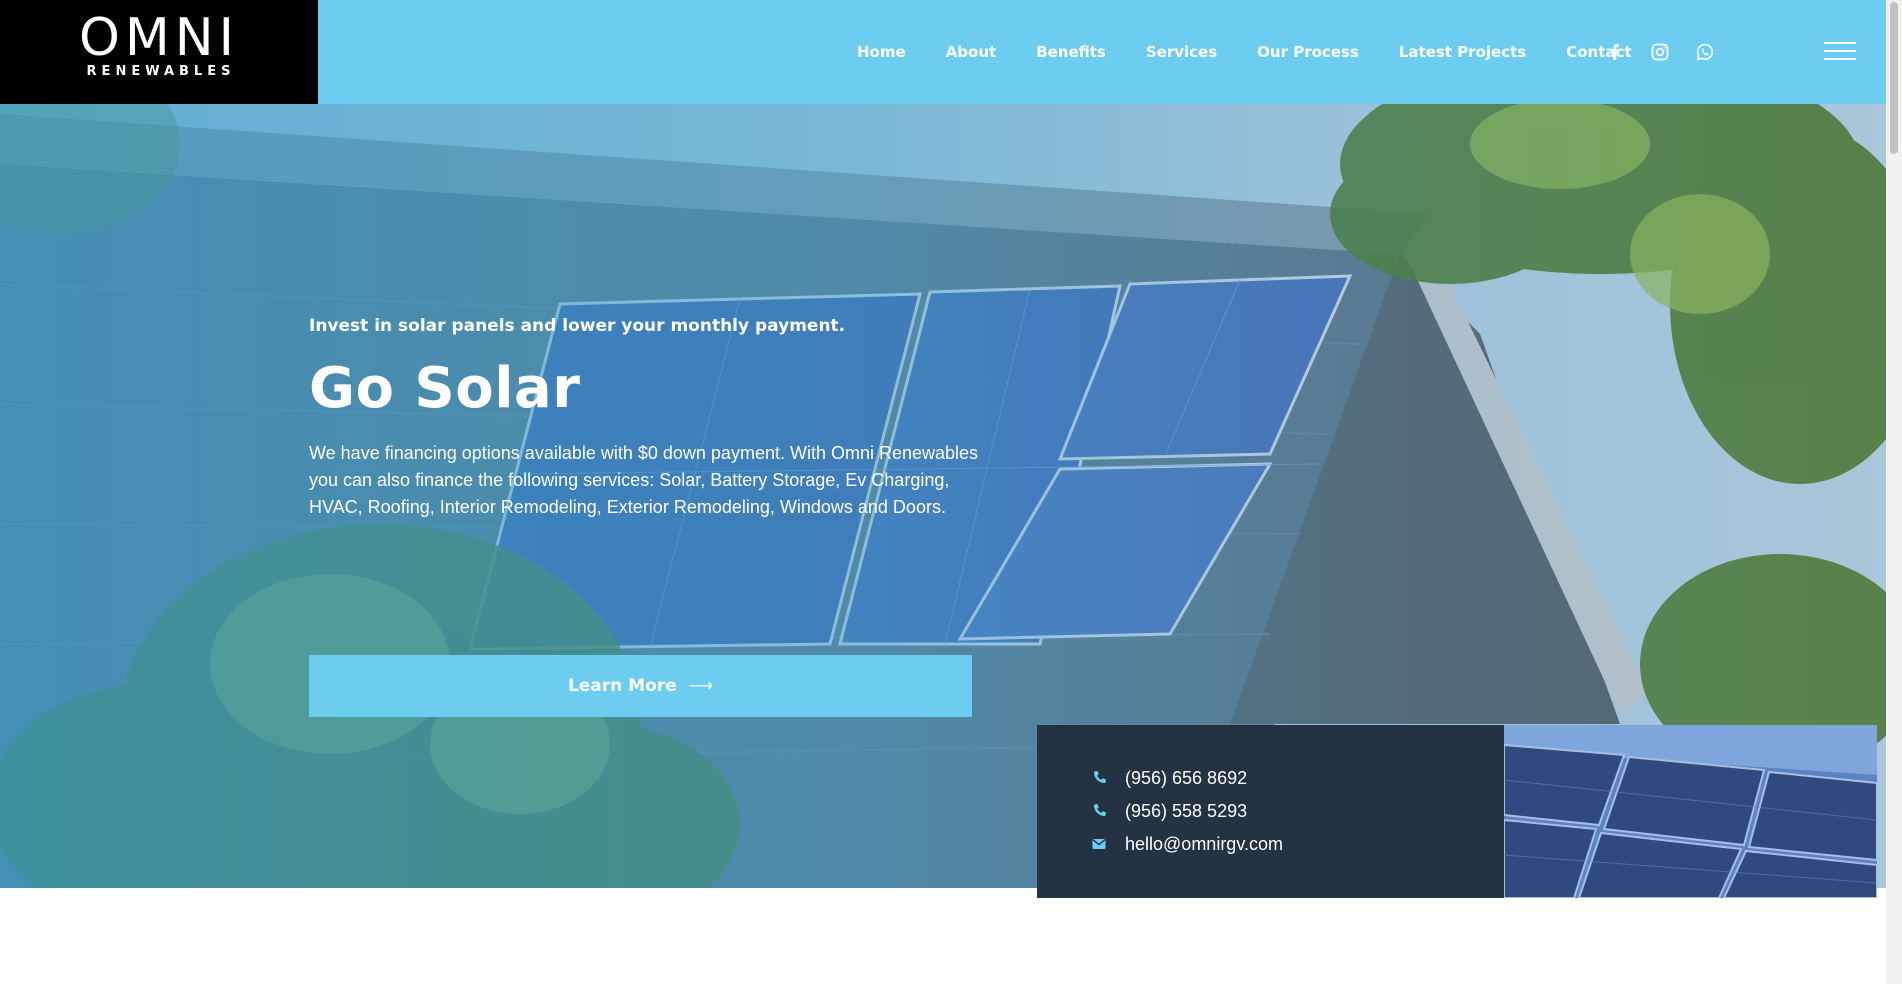 This screenshot has width=1902, height=984. I want to click on learn-more-button: Learn More ⟶, so click(640, 686).